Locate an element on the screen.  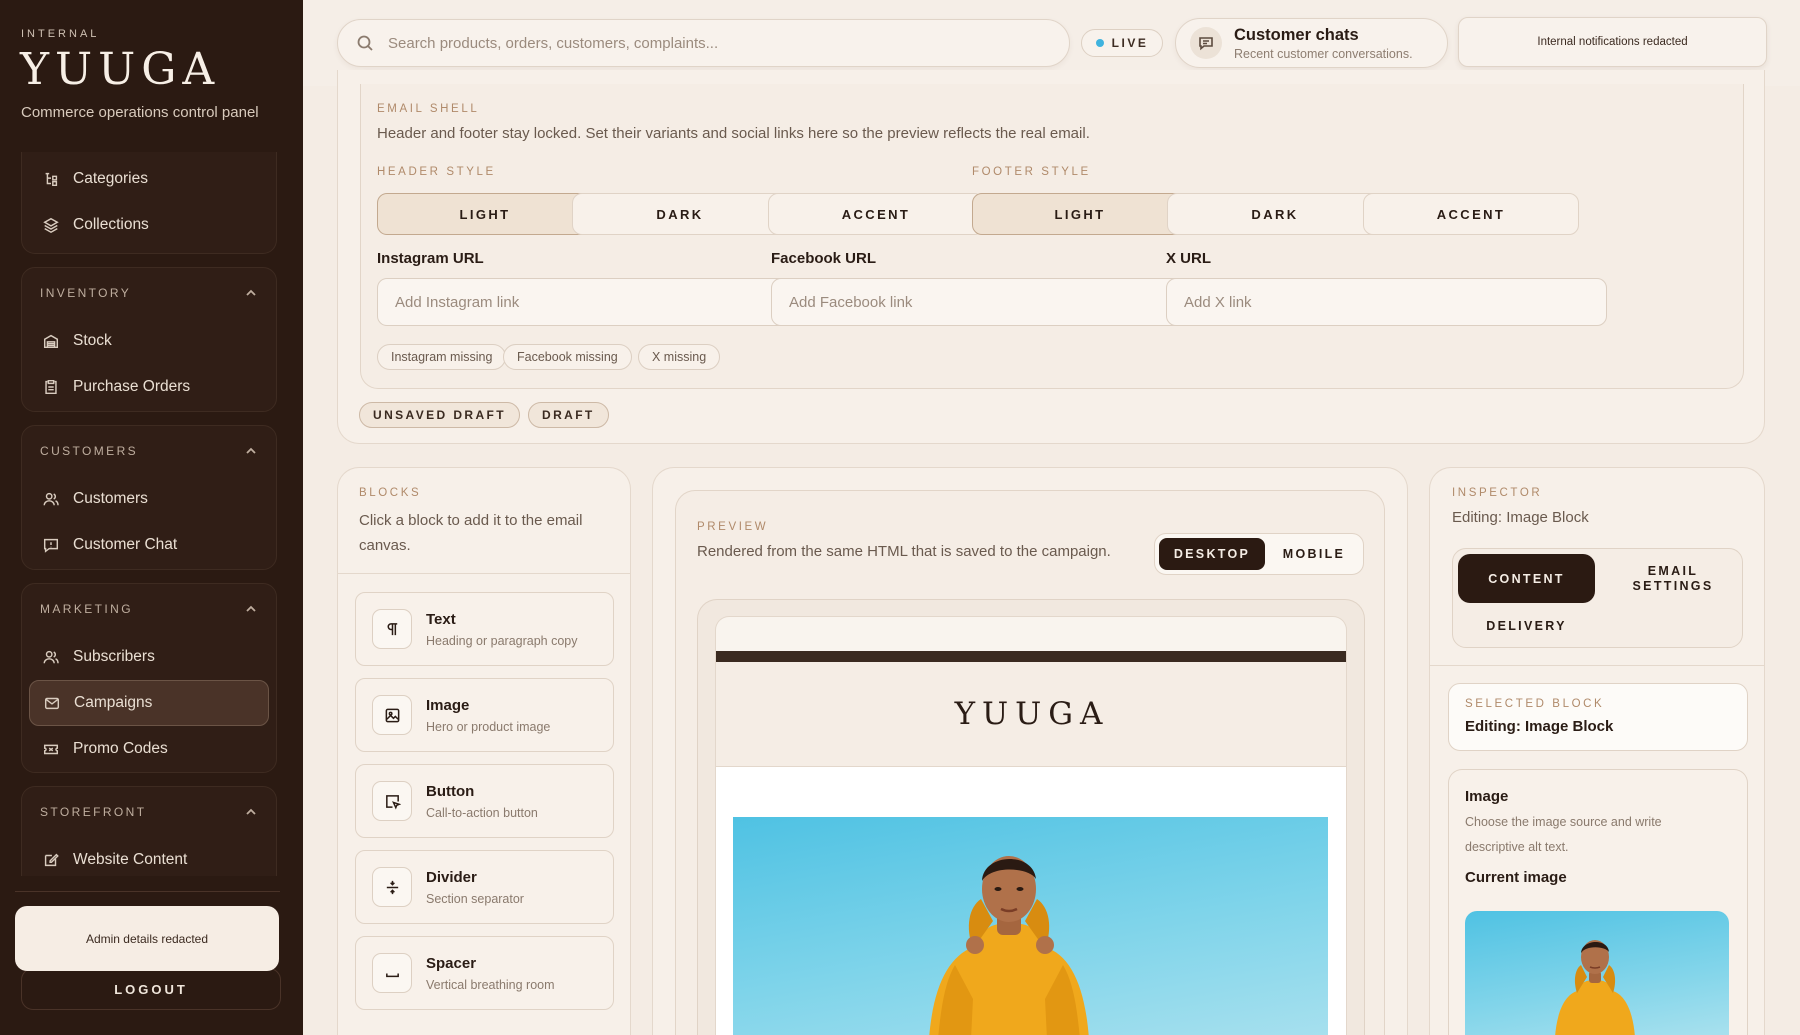
sidebar-item-subscribers: Subscribers is located at coordinates (149, 657).